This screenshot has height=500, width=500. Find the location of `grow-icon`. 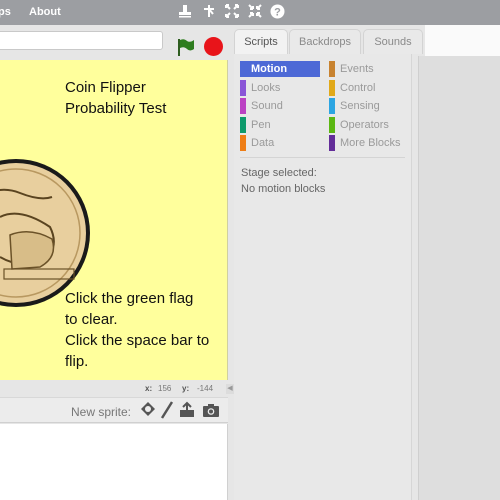

grow-icon is located at coordinates (232, 12).